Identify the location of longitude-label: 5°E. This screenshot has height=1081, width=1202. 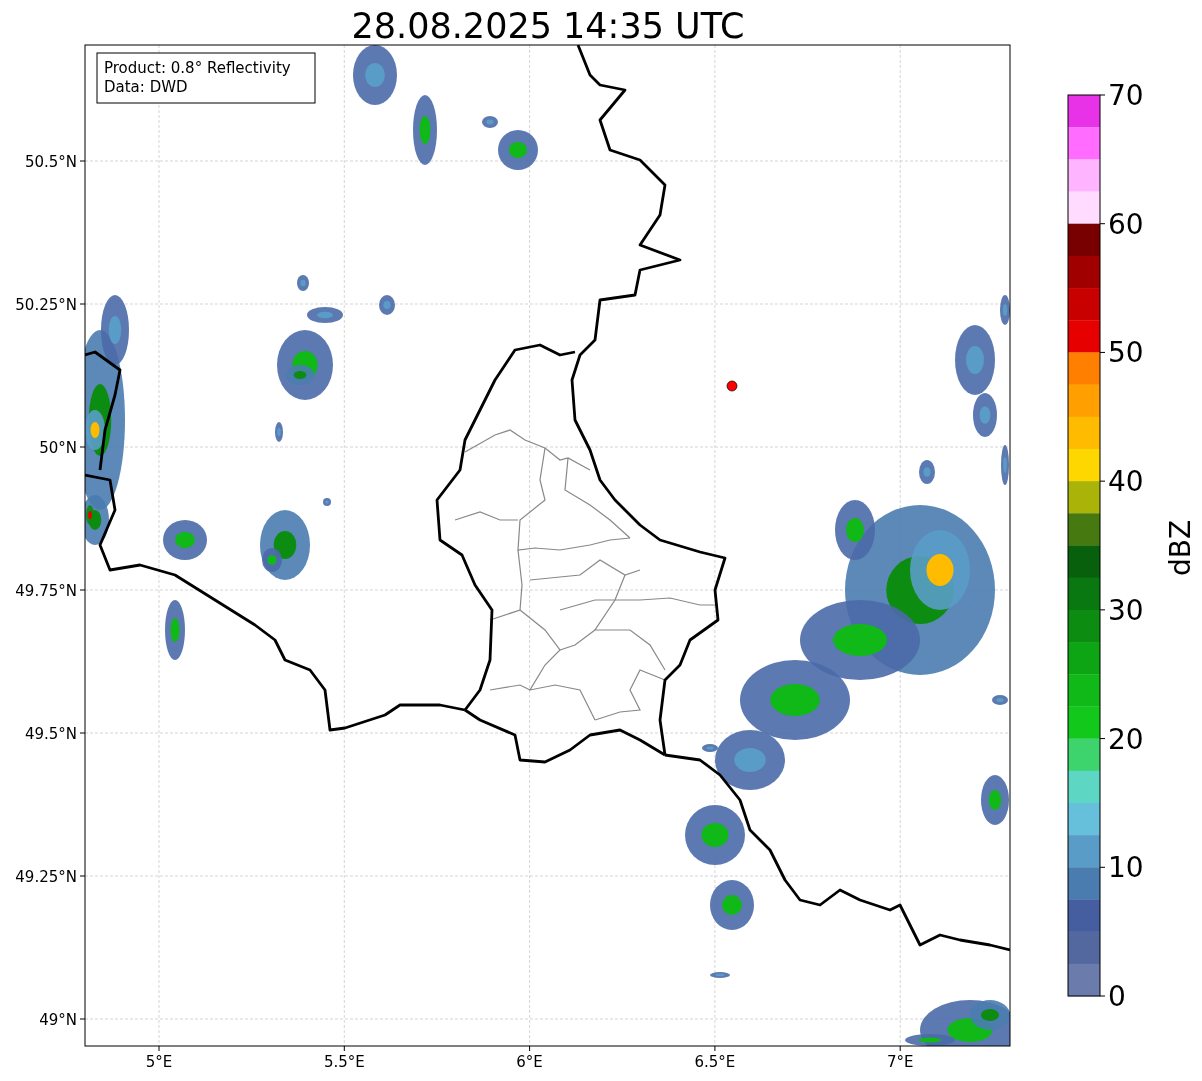
(159, 1062).